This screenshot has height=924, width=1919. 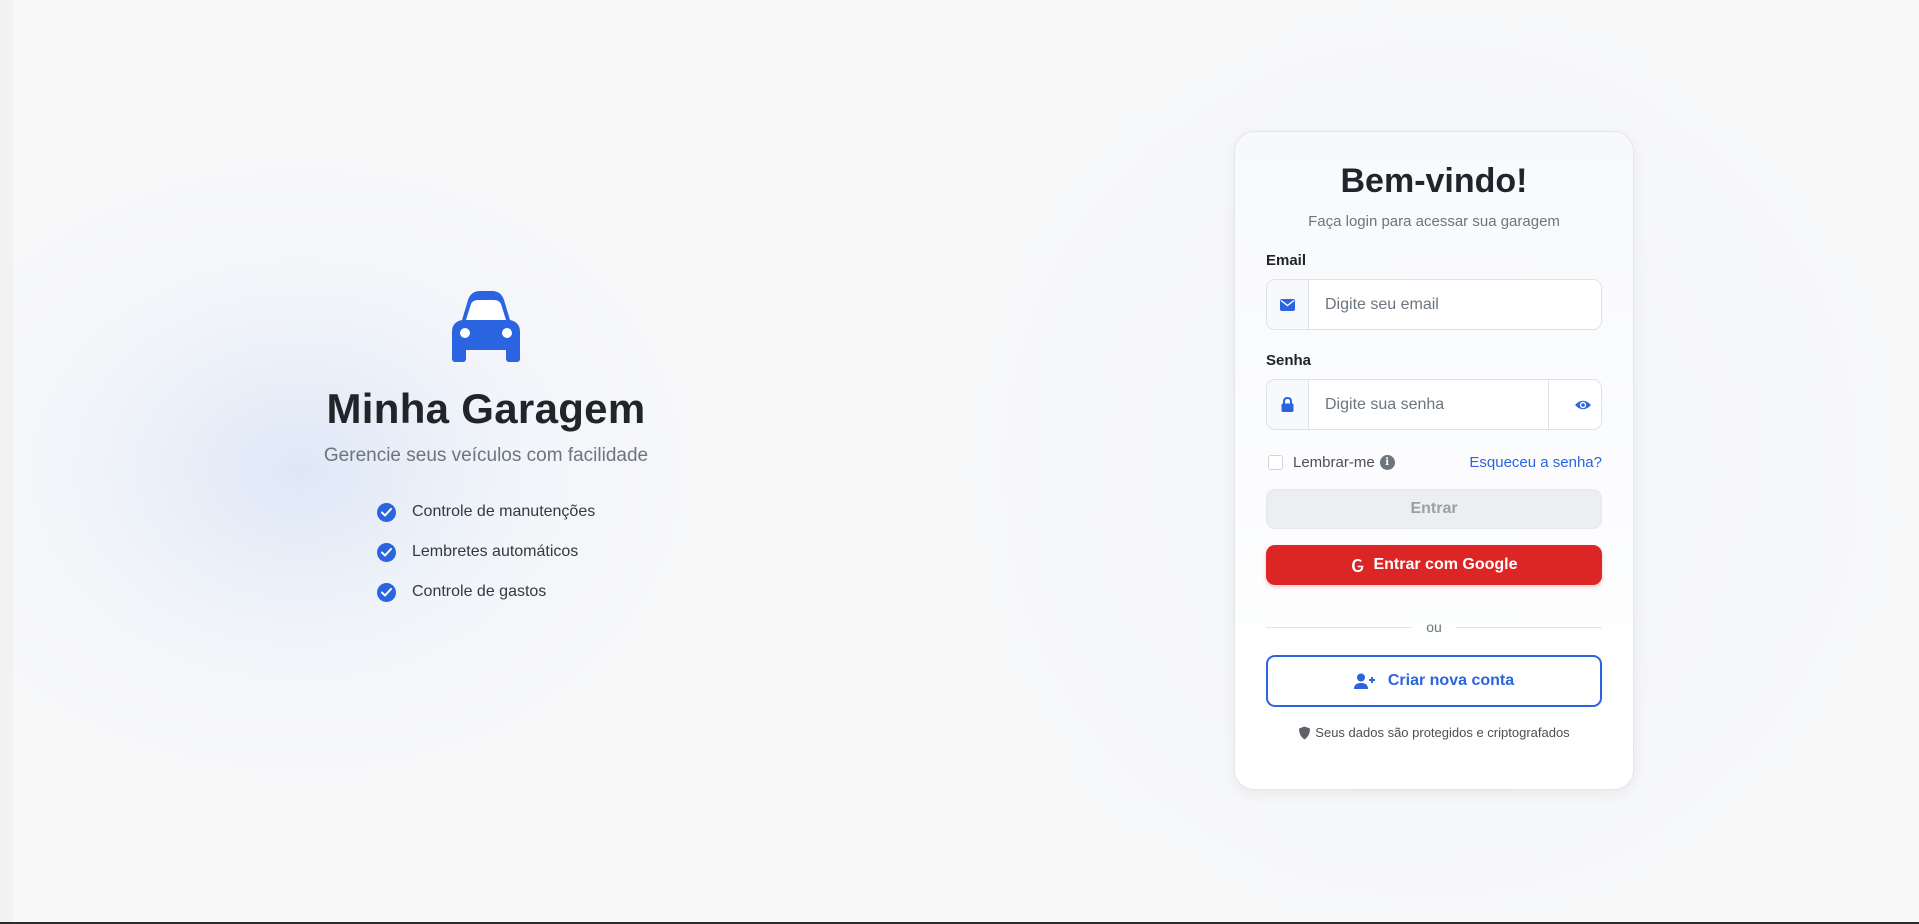 What do you see at coordinates (1387, 462) in the screenshot?
I see `info-icon: i` at bounding box center [1387, 462].